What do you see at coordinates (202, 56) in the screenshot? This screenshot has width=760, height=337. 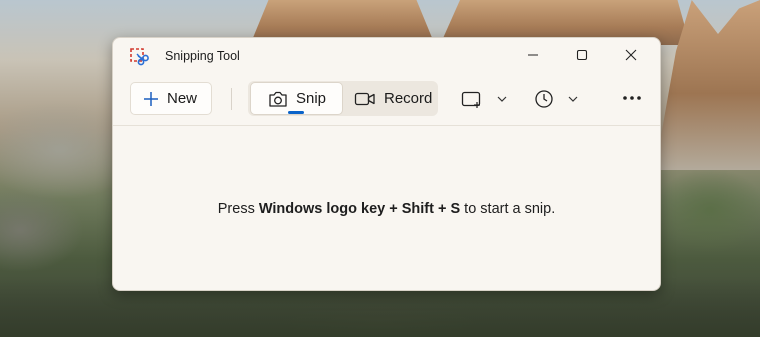 I see `window-title: Snipping Tool` at bounding box center [202, 56].